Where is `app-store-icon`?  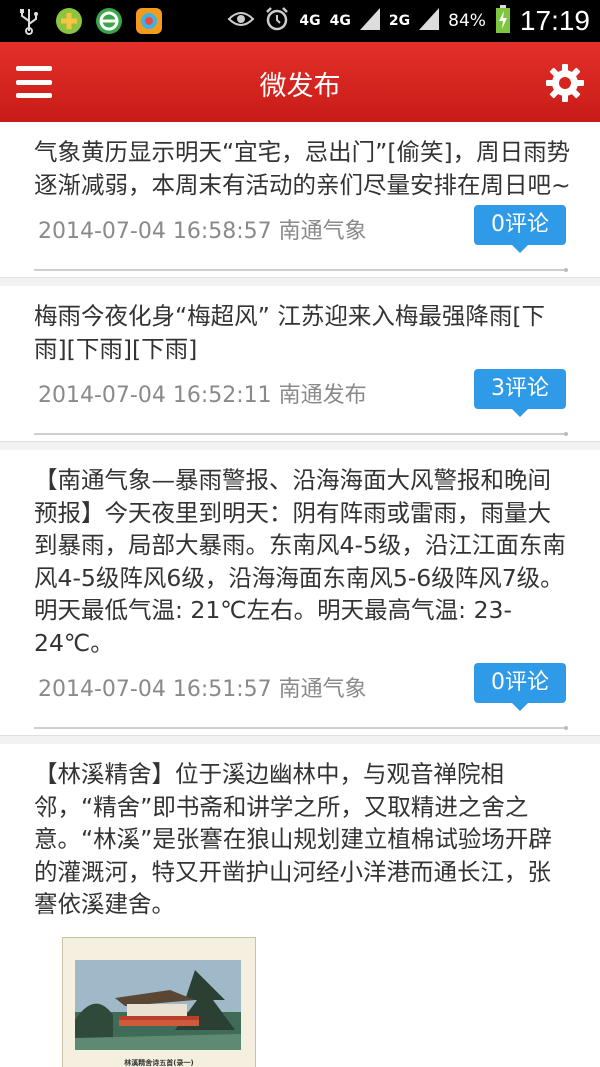 app-store-icon is located at coordinates (149, 21).